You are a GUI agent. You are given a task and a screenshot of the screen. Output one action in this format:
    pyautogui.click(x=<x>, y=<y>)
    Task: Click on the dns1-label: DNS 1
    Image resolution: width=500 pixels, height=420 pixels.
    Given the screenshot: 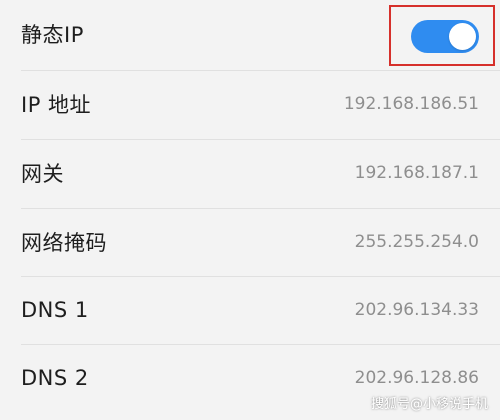 What is the action you would take?
    pyautogui.click(x=55, y=310)
    